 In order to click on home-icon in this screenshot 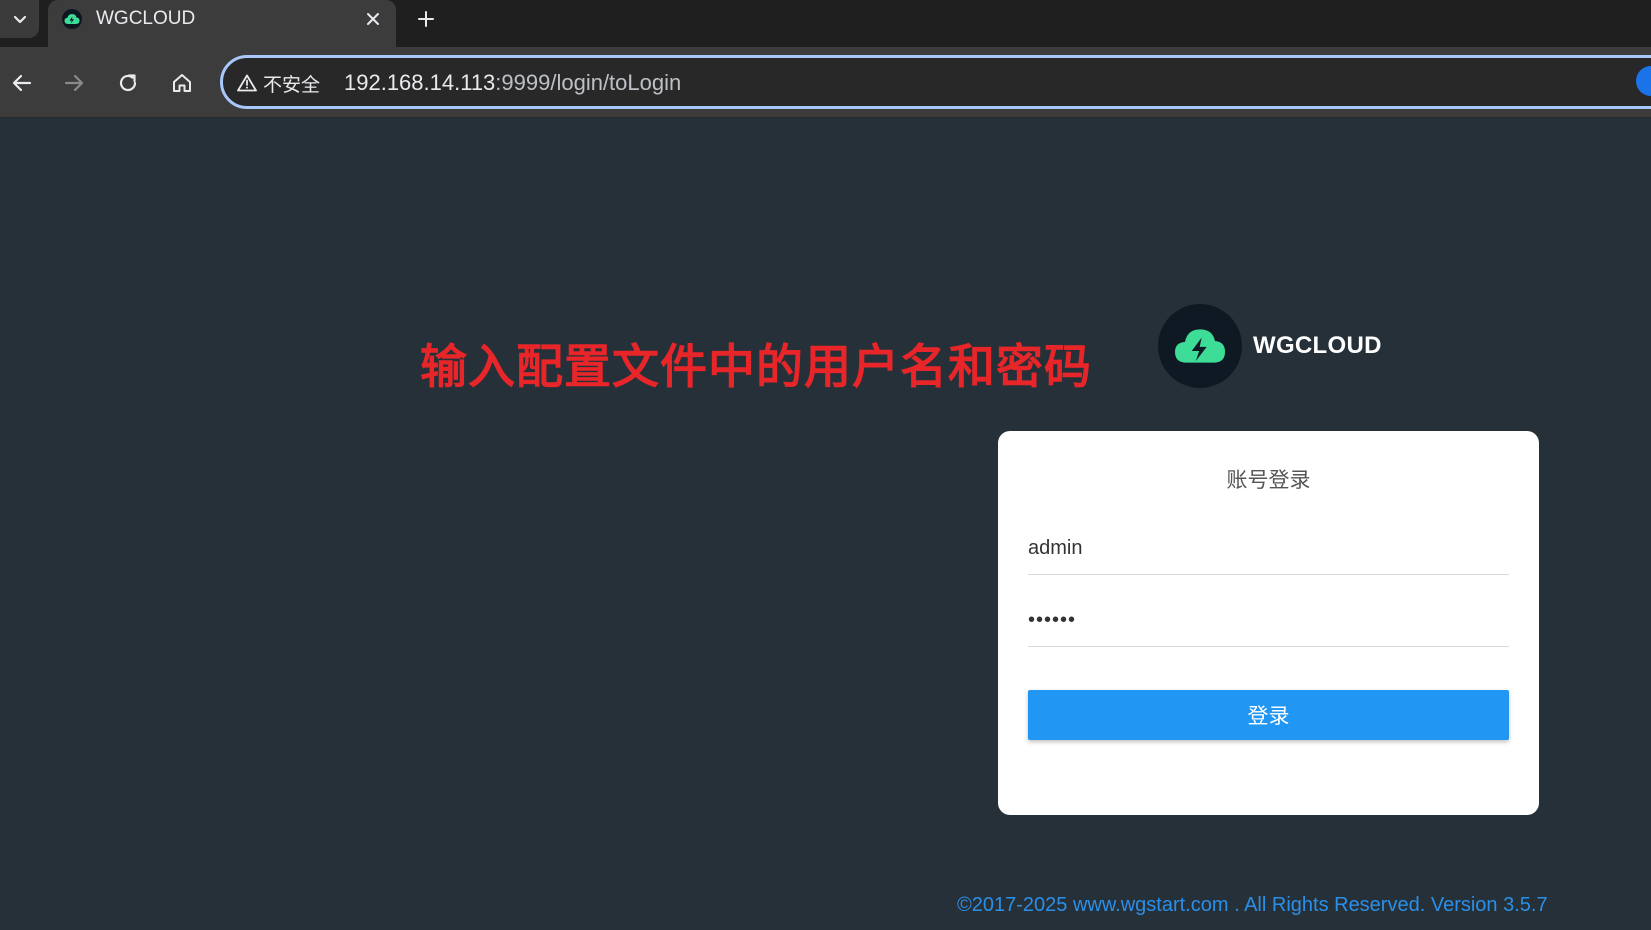, I will do `click(182, 83)`.